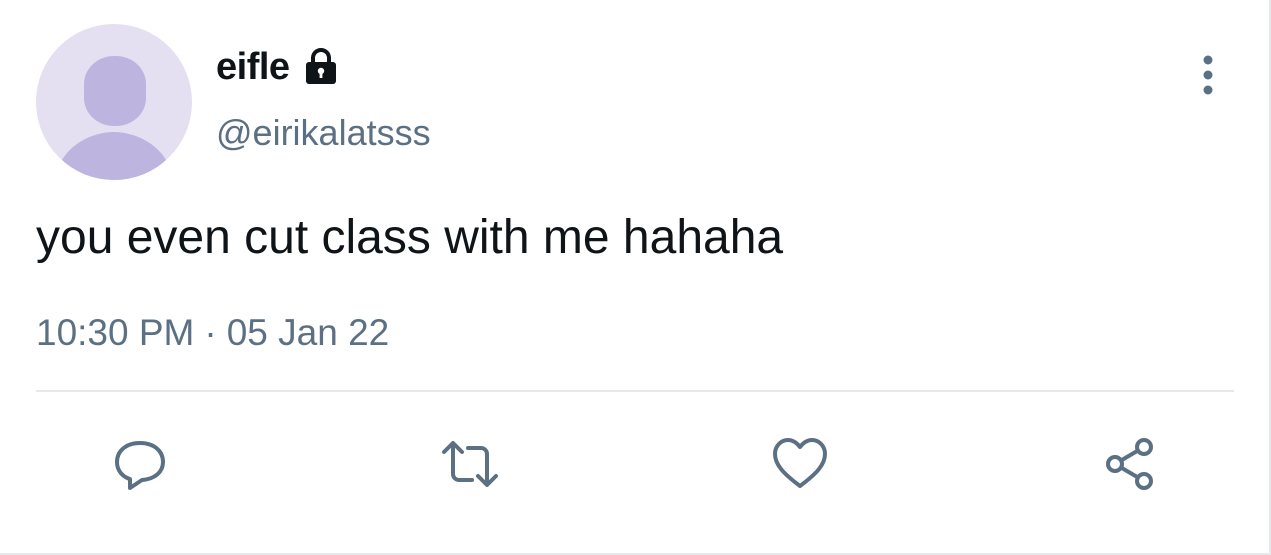 Image resolution: width=1271 pixels, height=555 pixels. I want to click on tweet-time: 10:30 PM, so click(115, 332).